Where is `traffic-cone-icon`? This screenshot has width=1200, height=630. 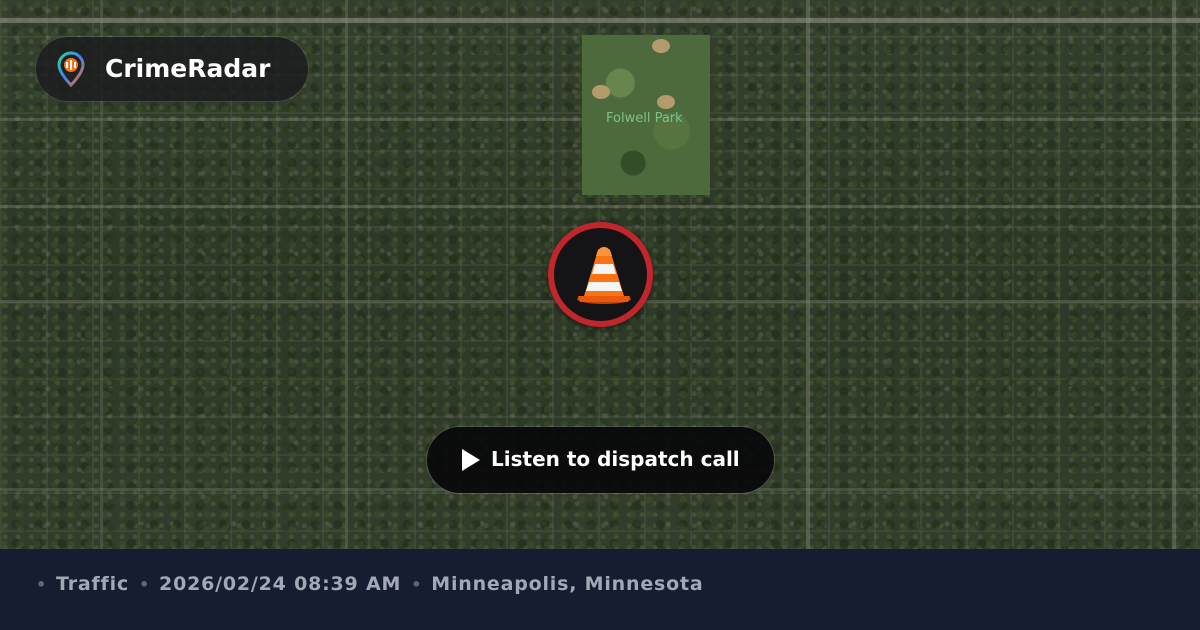
traffic-cone-icon is located at coordinates (604, 275).